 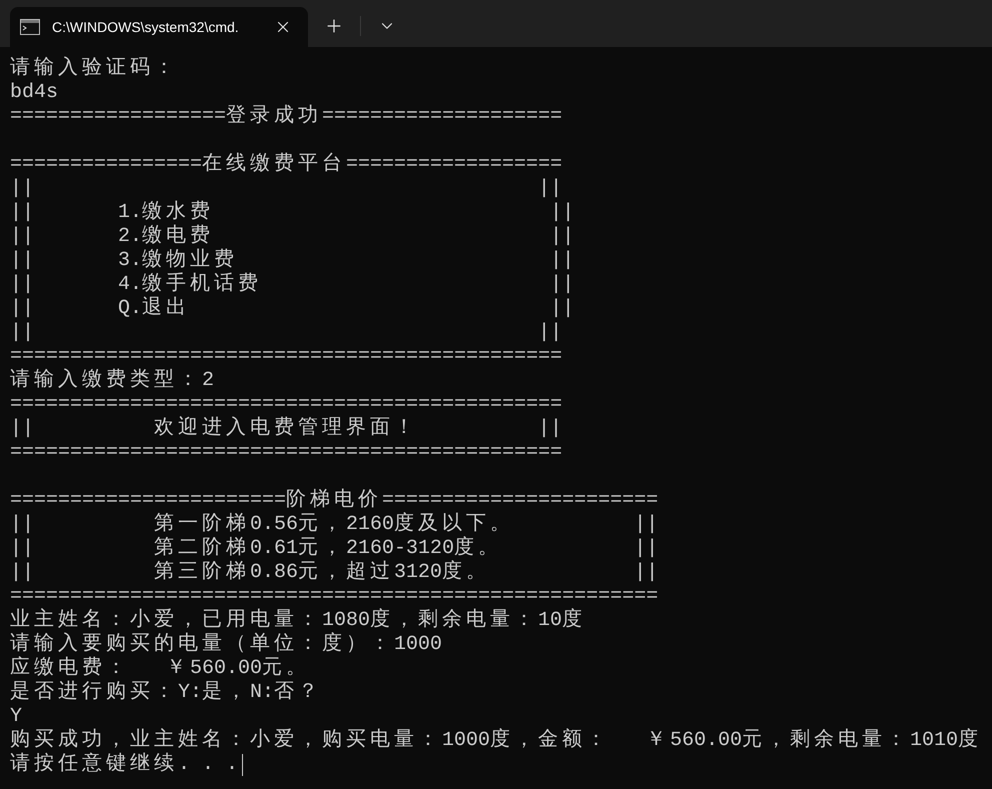 What do you see at coordinates (292, 309) in the screenshot?
I see `terminal-line: || Q.退出 ||` at bounding box center [292, 309].